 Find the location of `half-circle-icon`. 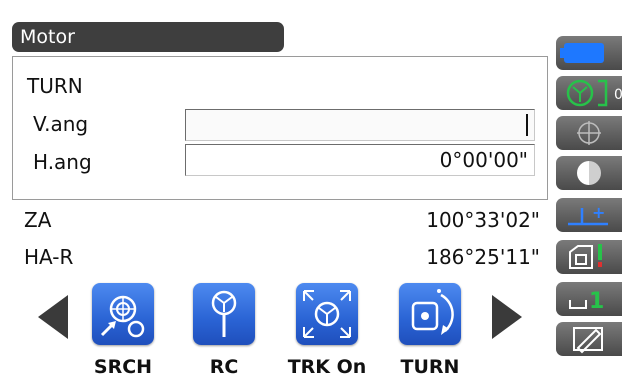

half-circle-icon is located at coordinates (589, 173).